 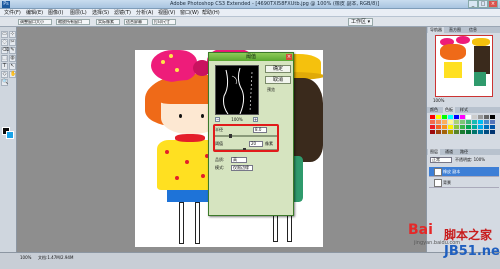 What do you see at coordinates (25, 257) in the screenshot?
I see `status-zoom: 100%` at bounding box center [25, 257].